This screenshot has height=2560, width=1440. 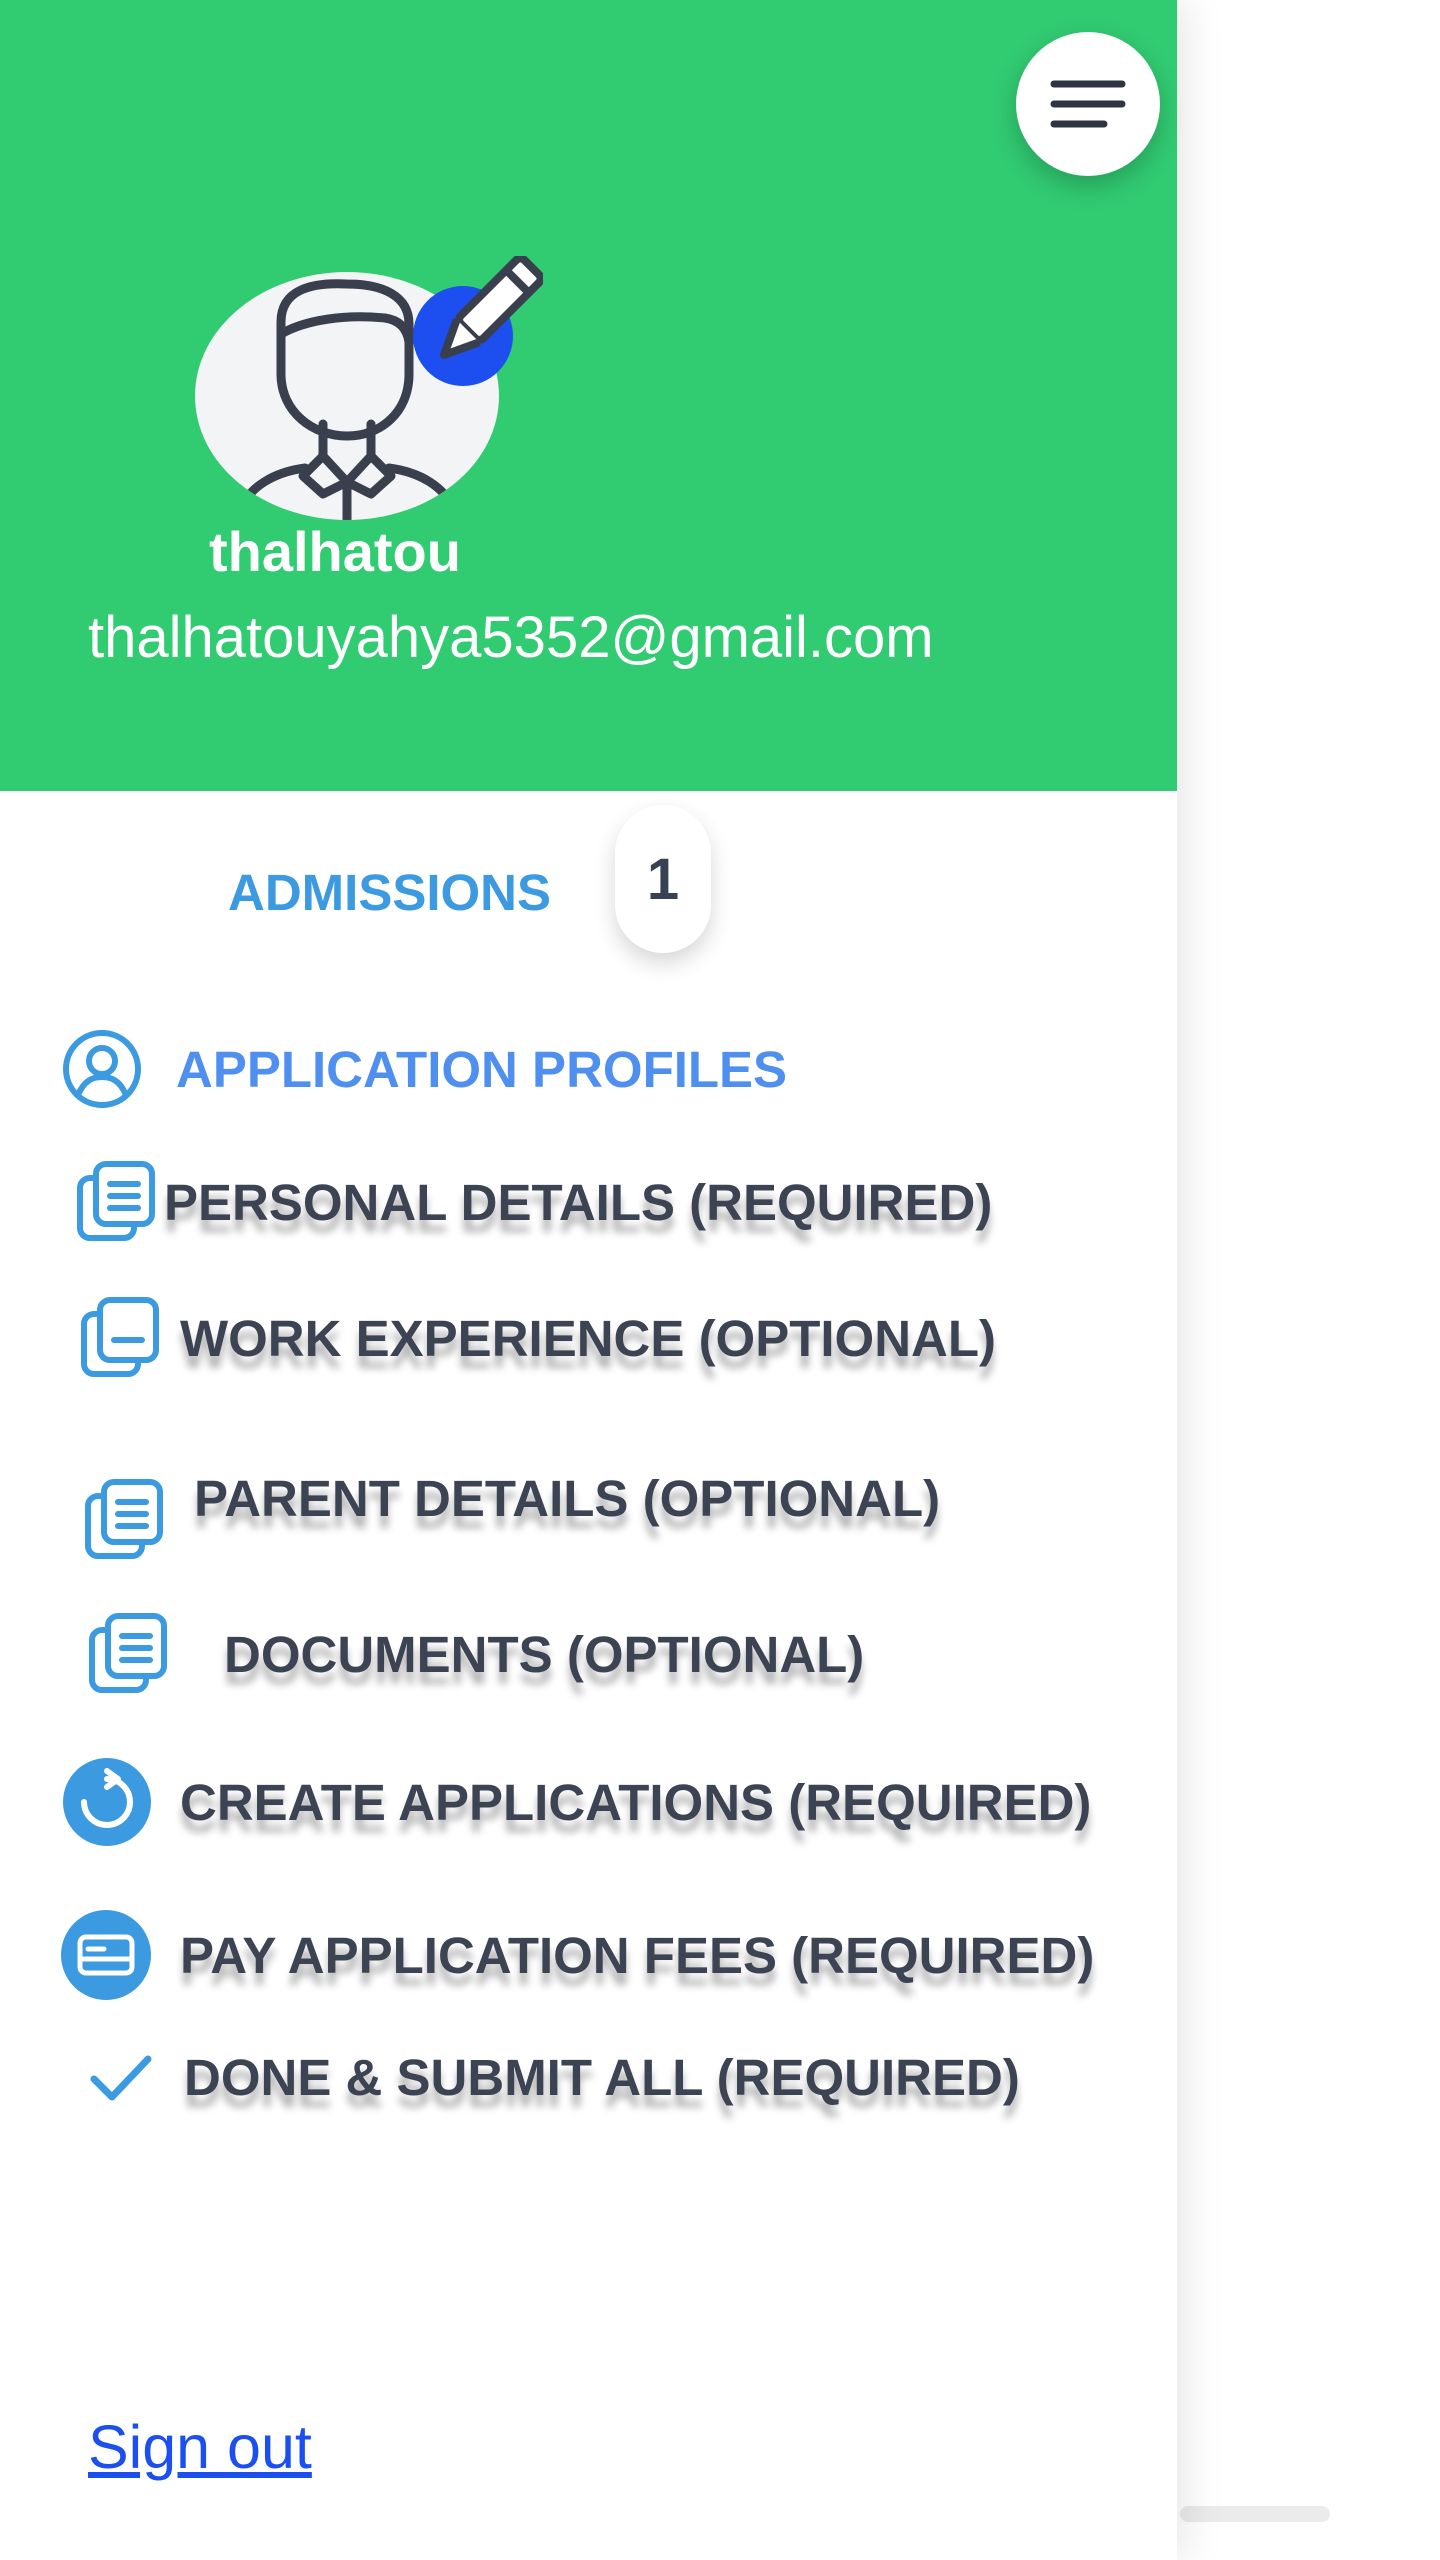 I want to click on menu-item-pay-application-fees: PAY APPLICATION FEES (REQUIRED), so click(x=577, y=1955).